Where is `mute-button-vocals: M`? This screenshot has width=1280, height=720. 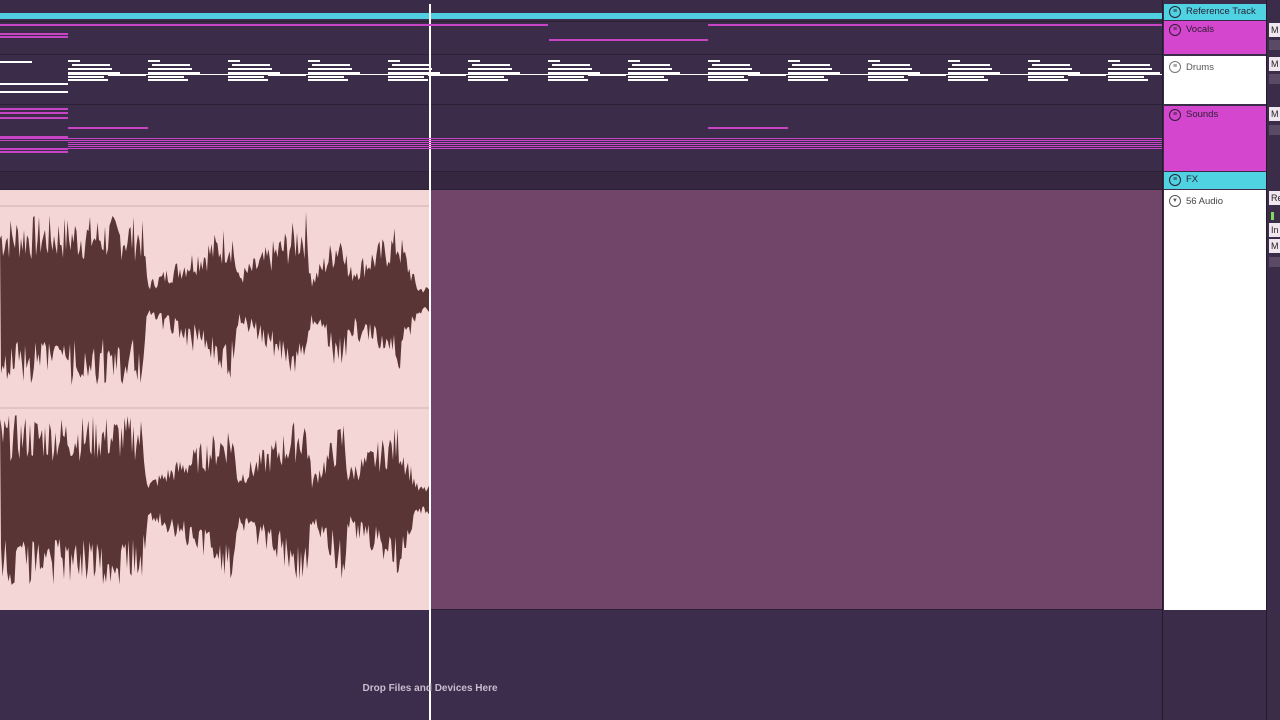
mute-button-vocals: M is located at coordinates (1274, 30).